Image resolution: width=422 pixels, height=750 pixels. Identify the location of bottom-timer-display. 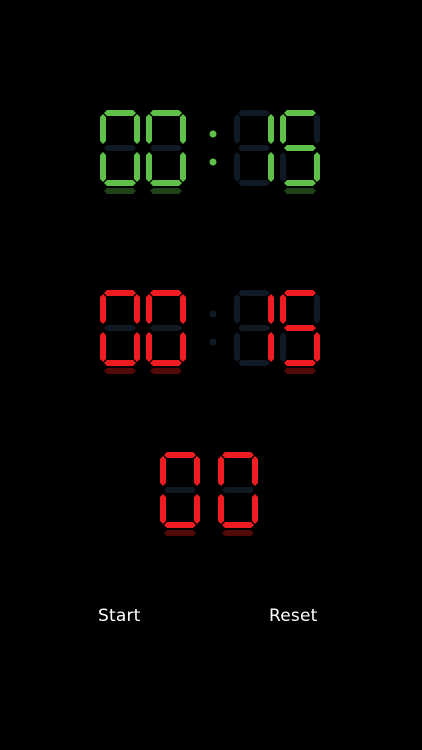
(210, 332).